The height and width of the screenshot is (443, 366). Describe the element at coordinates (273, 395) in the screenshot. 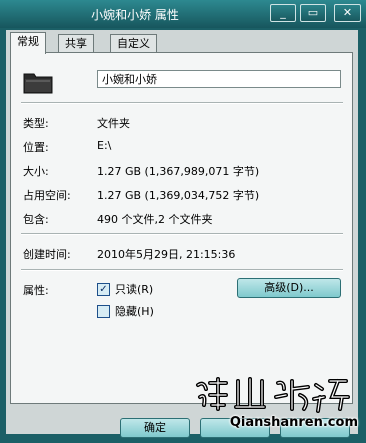

I see `watermark-logo` at that location.